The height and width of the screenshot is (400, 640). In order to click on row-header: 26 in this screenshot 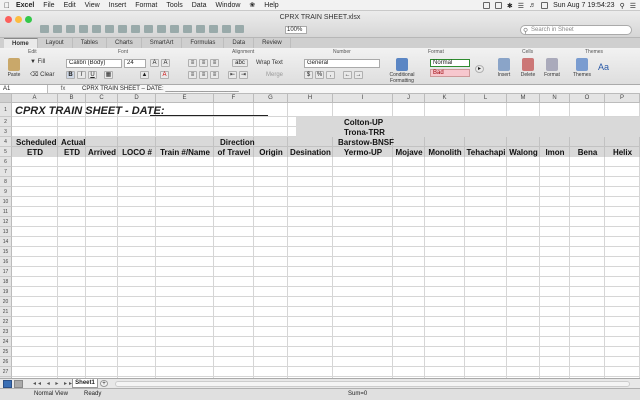, I will do `click(6, 362)`.